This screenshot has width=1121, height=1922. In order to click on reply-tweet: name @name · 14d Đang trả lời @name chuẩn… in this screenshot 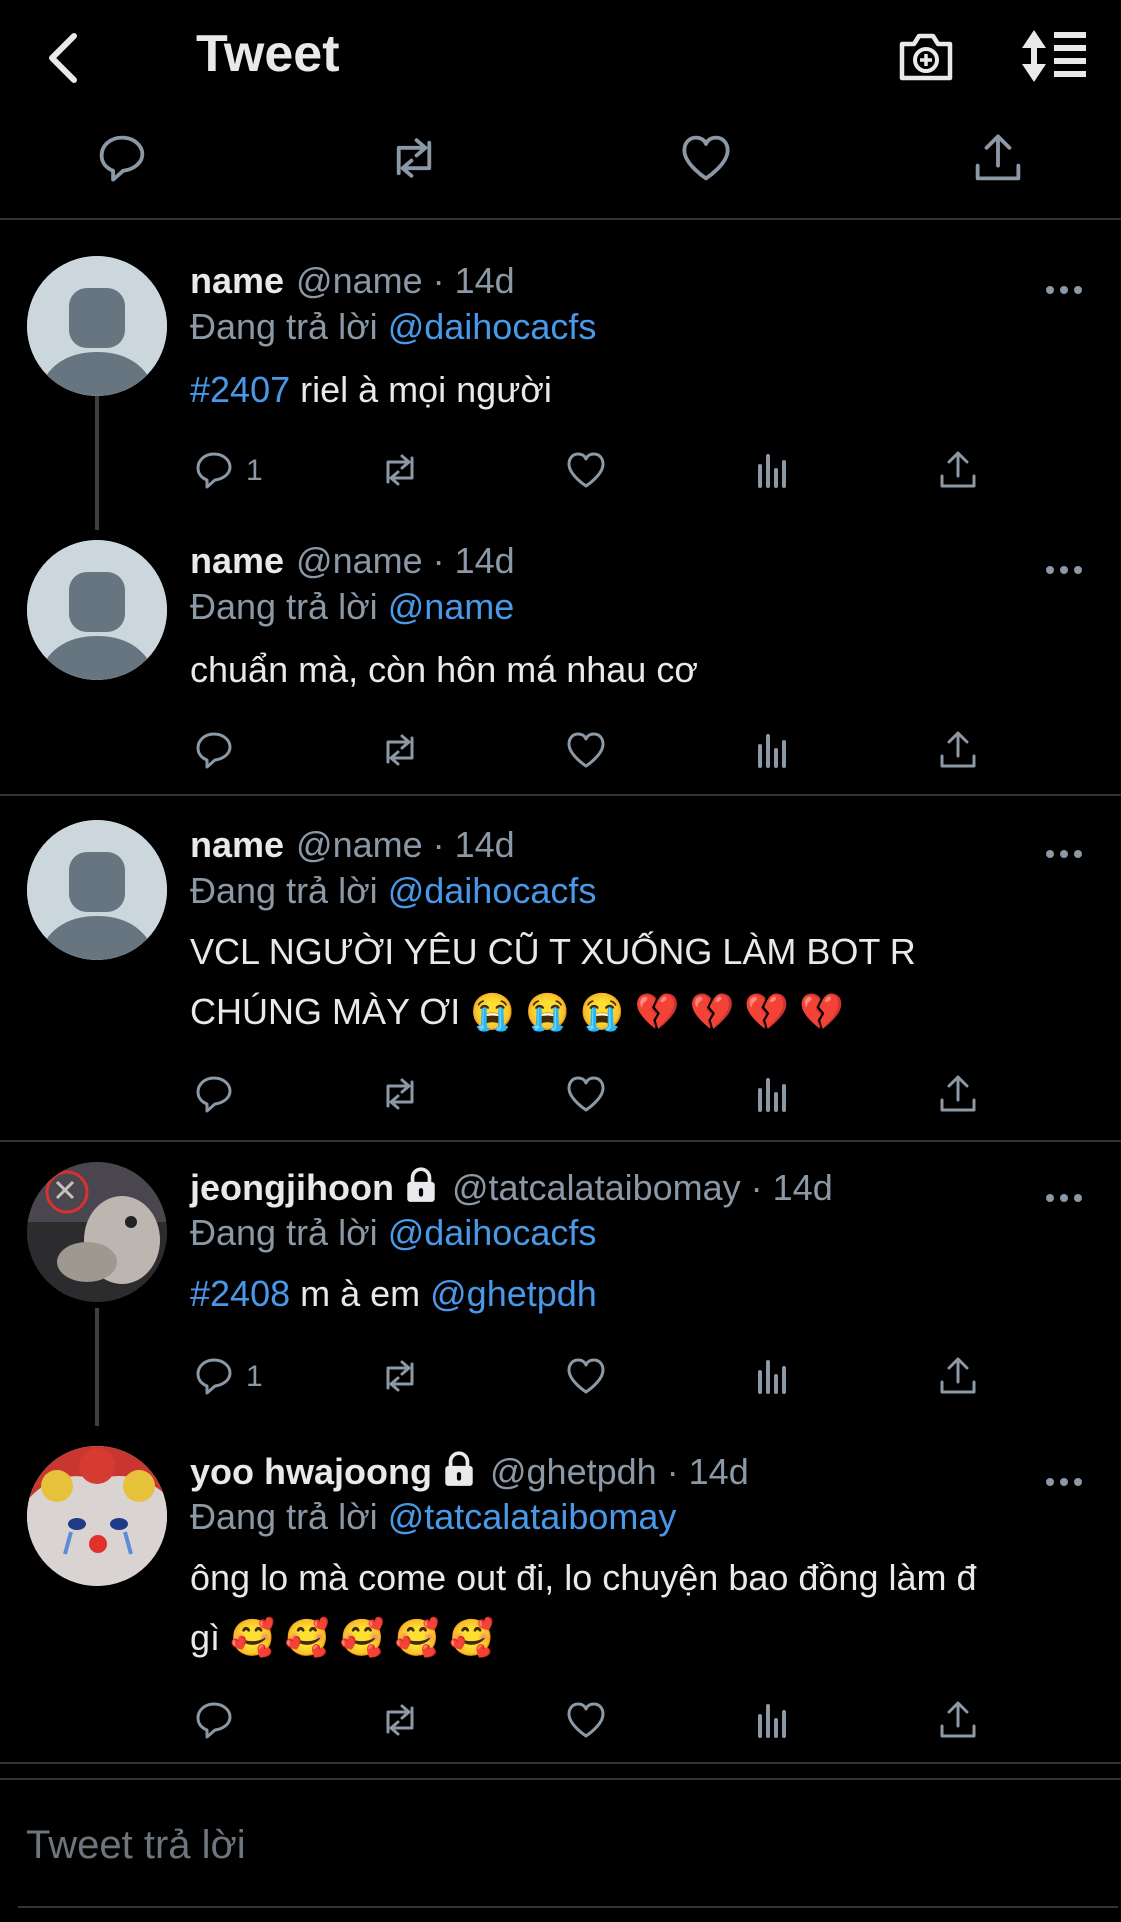, I will do `click(560, 663)`.